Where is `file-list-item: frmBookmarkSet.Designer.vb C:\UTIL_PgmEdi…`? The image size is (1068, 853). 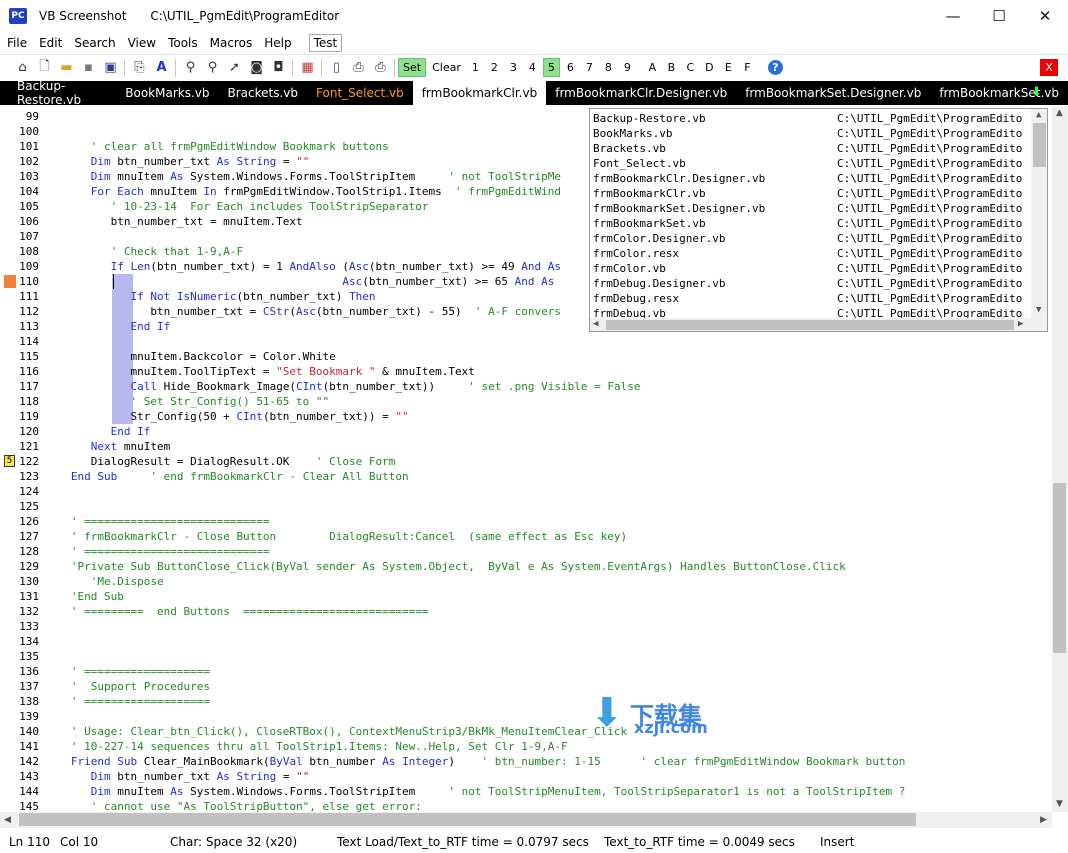
file-list-item: frmBookmarkSet.Designer.vb C:\UTIL_PgmEdi… is located at coordinates (813, 208).